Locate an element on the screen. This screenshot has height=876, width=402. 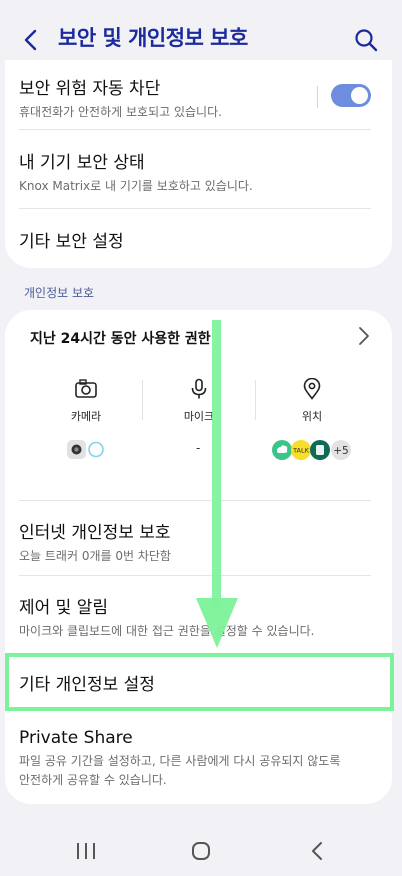
svg-text: TALK is located at coordinates (301, 451).